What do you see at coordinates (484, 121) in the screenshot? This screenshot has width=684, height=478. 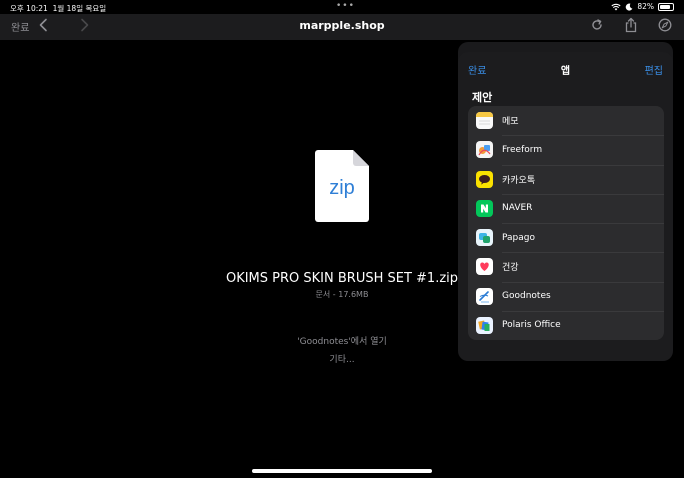 I see `notes-icon` at bounding box center [484, 121].